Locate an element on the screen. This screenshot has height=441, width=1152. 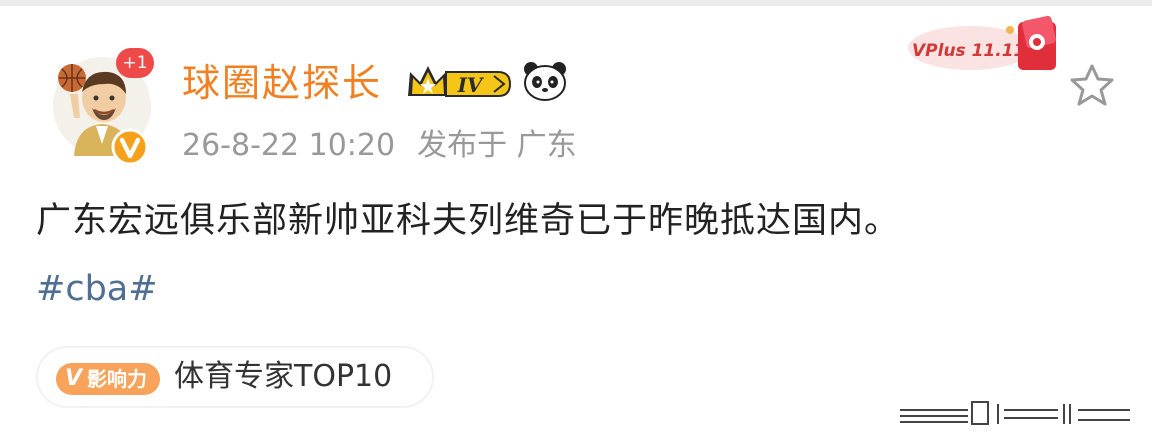
topic-hashtag: #cba# is located at coordinates (97, 289).